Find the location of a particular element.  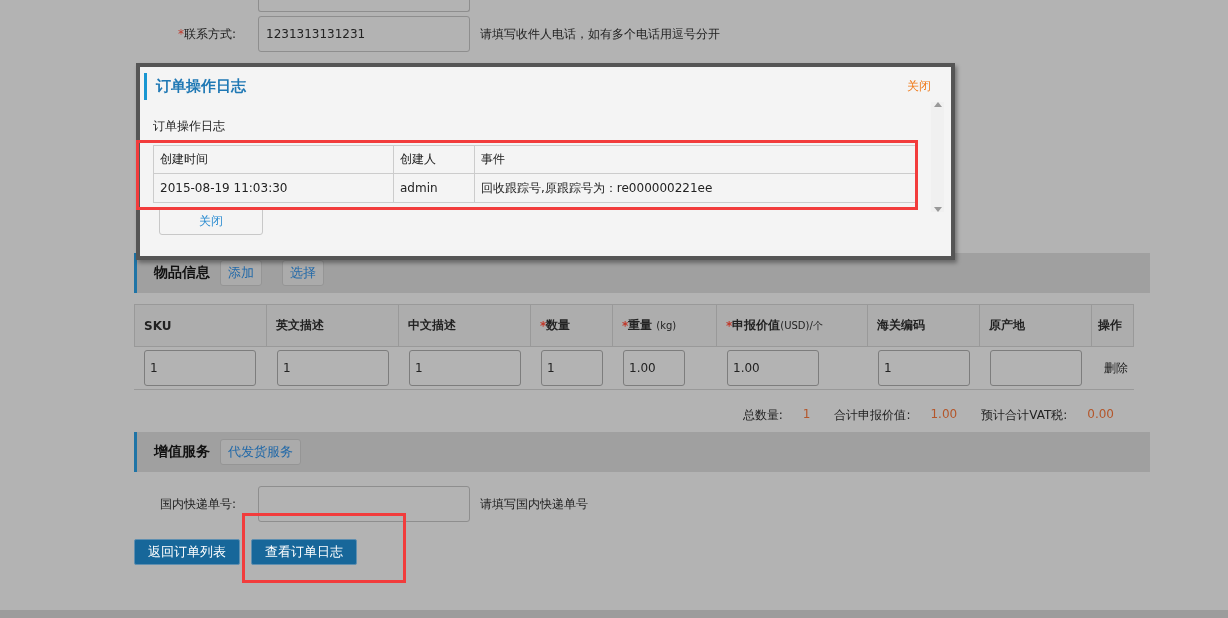

dialog-title: 订单操作日志 is located at coordinates (195, 86).